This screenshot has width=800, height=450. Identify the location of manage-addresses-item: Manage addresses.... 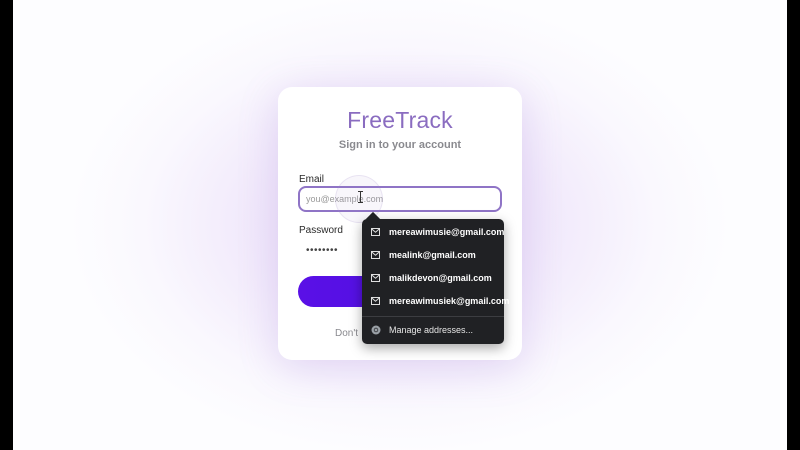
(433, 330).